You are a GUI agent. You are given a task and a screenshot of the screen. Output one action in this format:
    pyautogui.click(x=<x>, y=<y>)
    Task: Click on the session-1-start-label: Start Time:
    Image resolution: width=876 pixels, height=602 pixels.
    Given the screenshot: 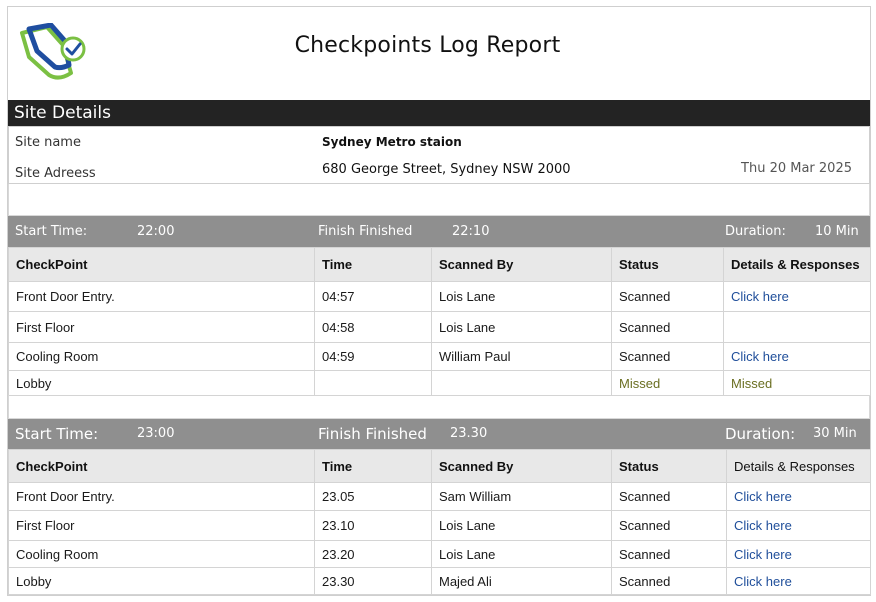 What is the action you would take?
    pyautogui.click(x=51, y=231)
    